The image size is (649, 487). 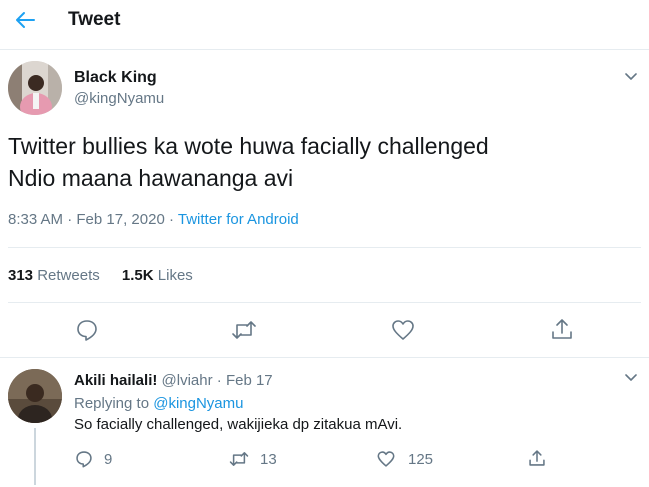 What do you see at coordinates (35, 396) in the screenshot?
I see `reply-author-avatar` at bounding box center [35, 396].